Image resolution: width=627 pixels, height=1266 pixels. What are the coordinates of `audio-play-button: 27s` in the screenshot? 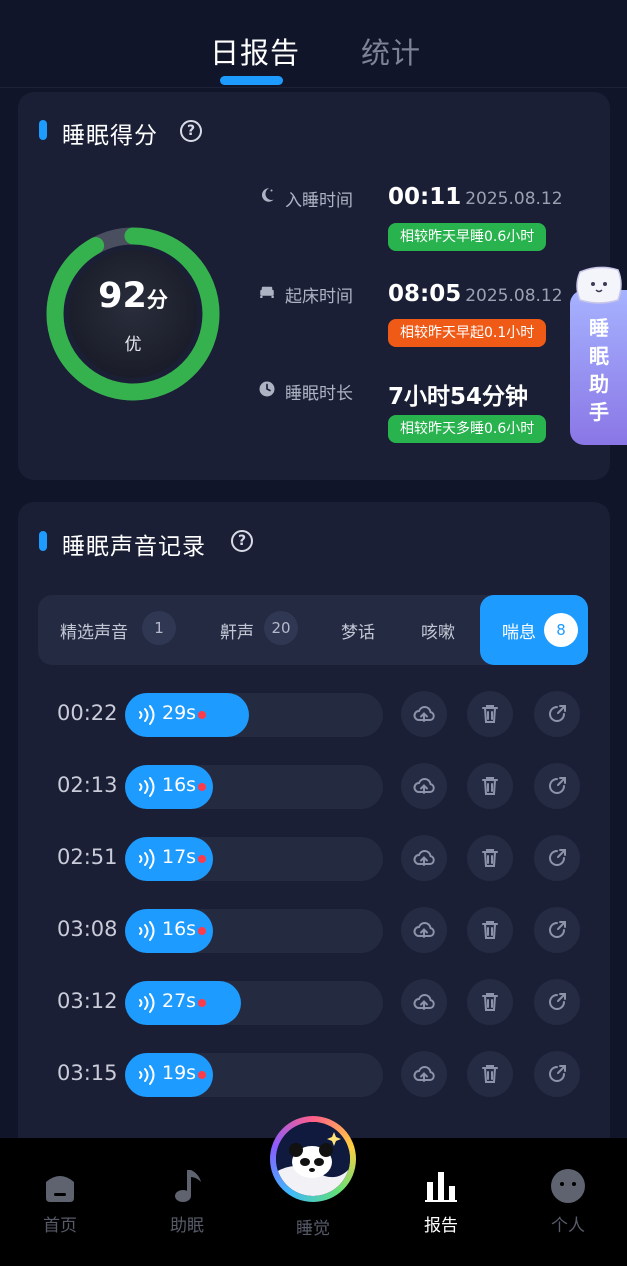 It's located at (183, 1003).